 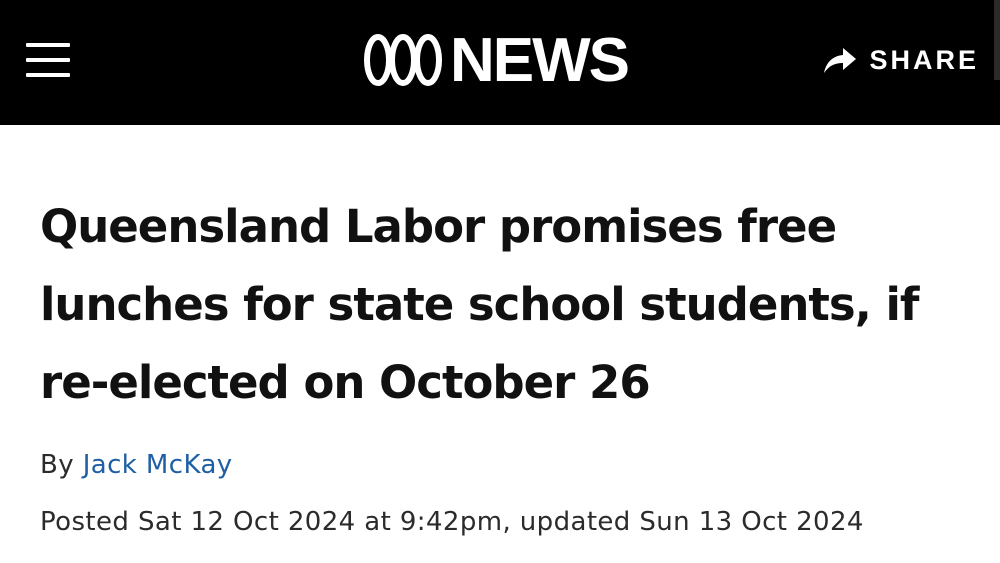 I want to click on scrollbar-edge, so click(x=997, y=40).